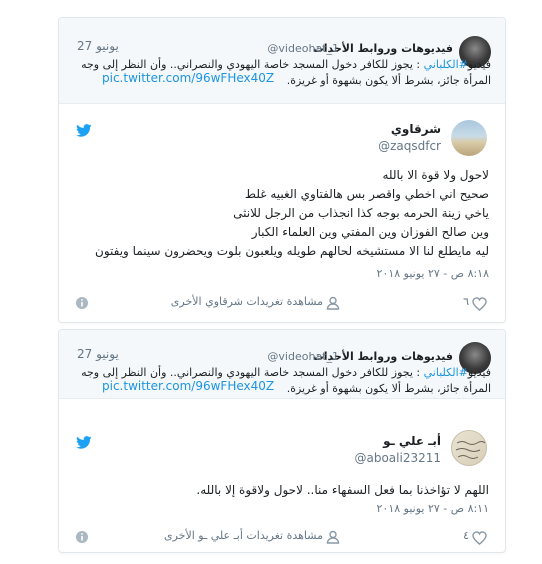 This screenshot has width=542, height=564. Describe the element at coordinates (466, 301) in the screenshot. I see `like-count: ٦` at that location.